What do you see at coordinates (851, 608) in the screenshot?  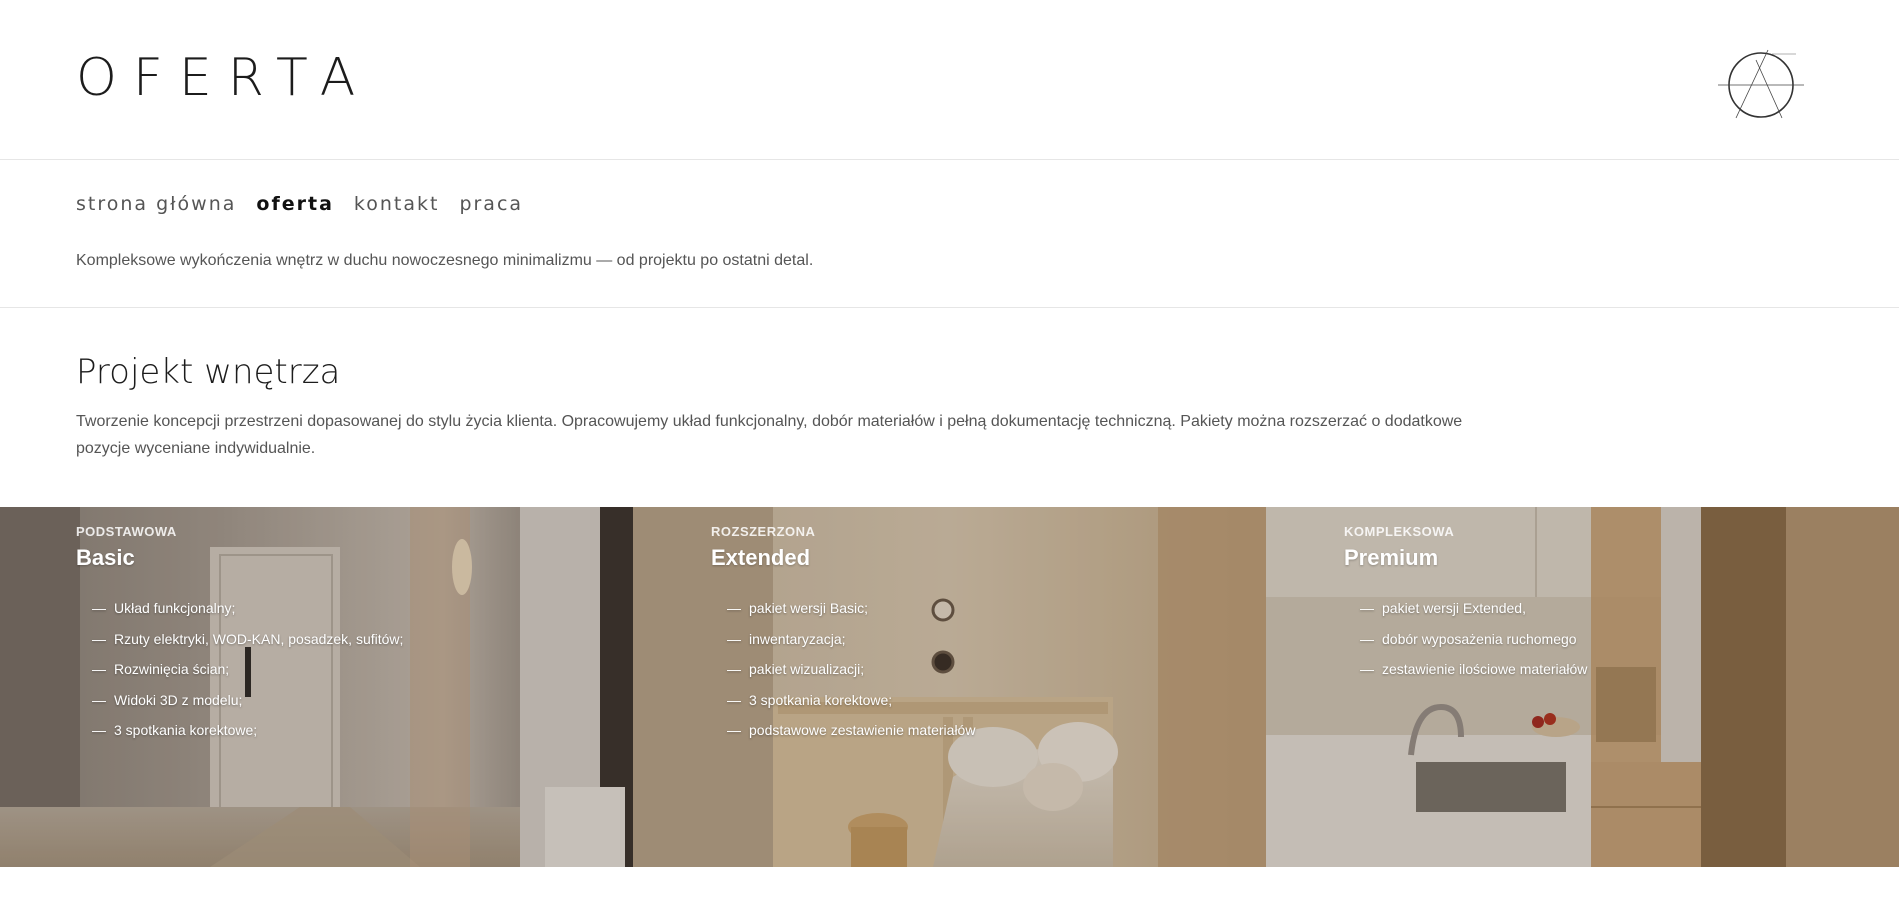 I see `list-item: — pakiet wersji Basic;` at bounding box center [851, 608].